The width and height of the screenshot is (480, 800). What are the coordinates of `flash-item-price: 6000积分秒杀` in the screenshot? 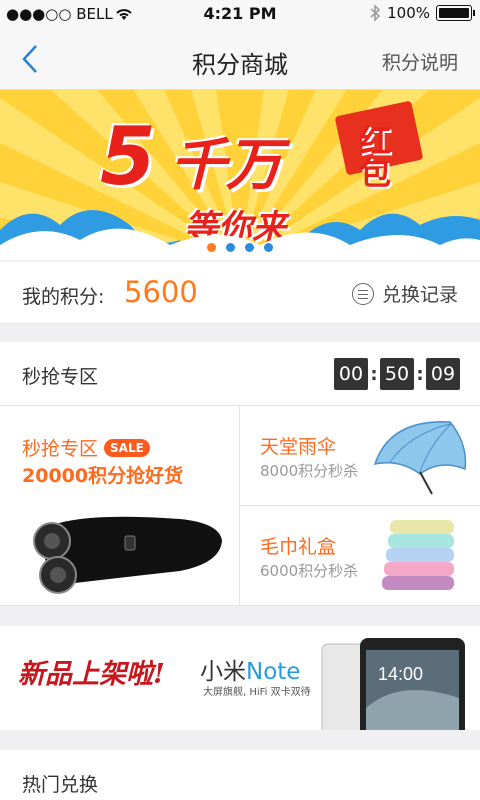 It's located at (309, 571).